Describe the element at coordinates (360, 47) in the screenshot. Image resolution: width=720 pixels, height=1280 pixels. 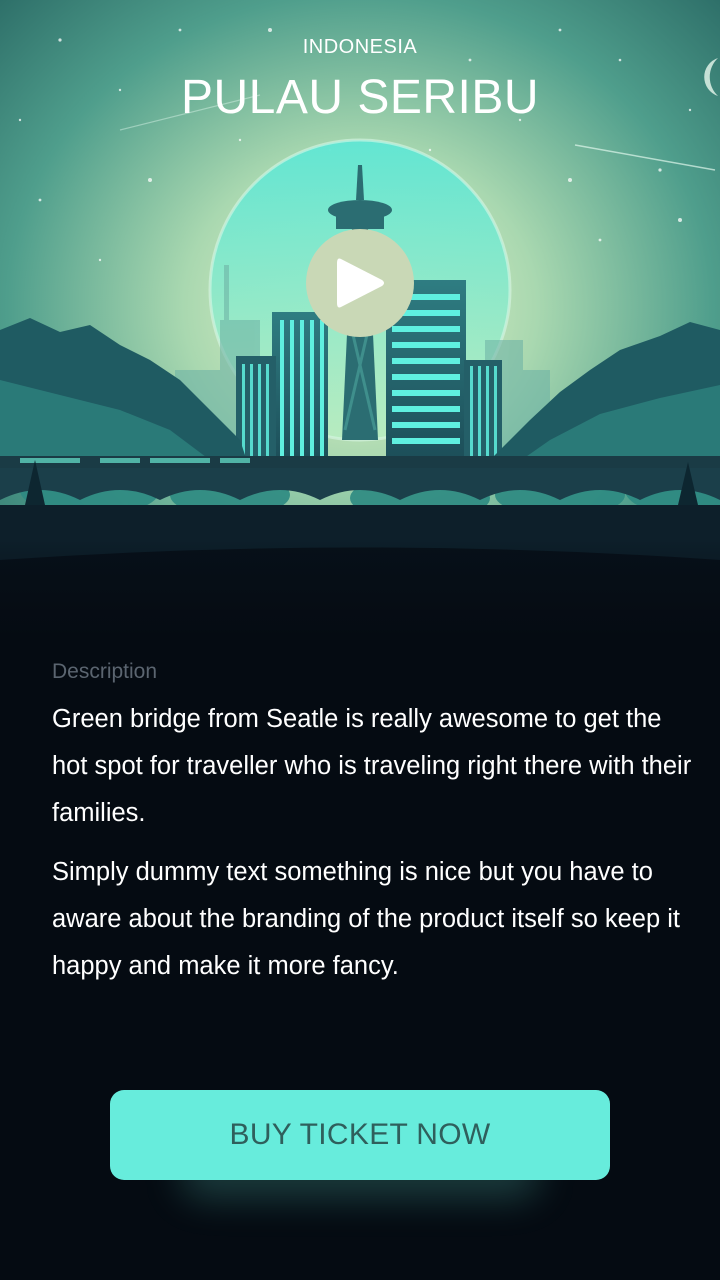
I see `country-label: INDONESIA` at that location.